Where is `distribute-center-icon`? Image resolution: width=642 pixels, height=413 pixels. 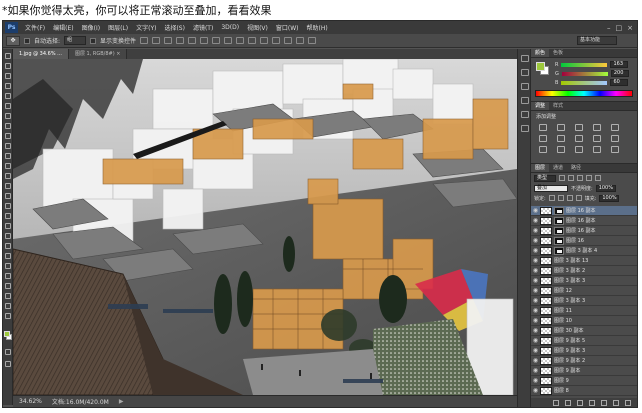
distribute-center-icon is located at coordinates (264, 40).